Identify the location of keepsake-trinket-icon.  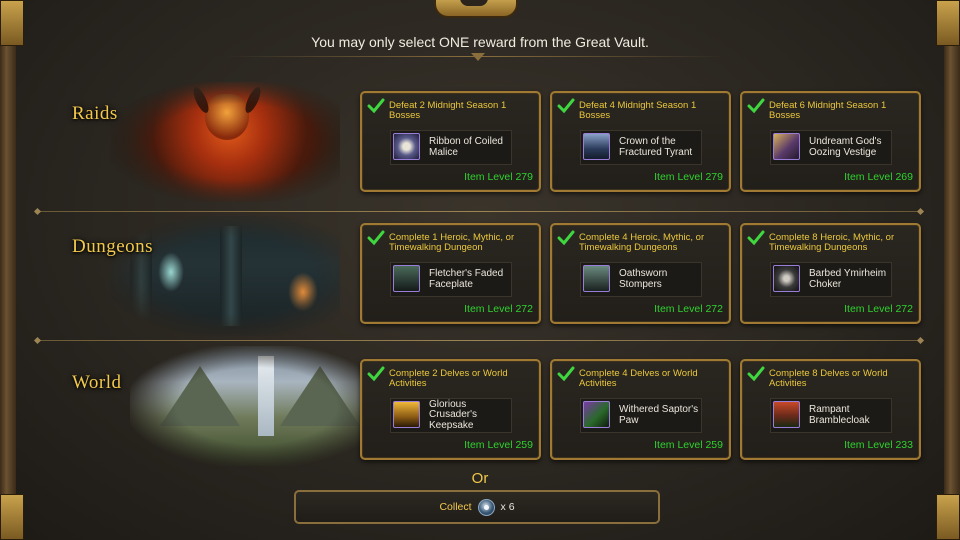
(406, 414).